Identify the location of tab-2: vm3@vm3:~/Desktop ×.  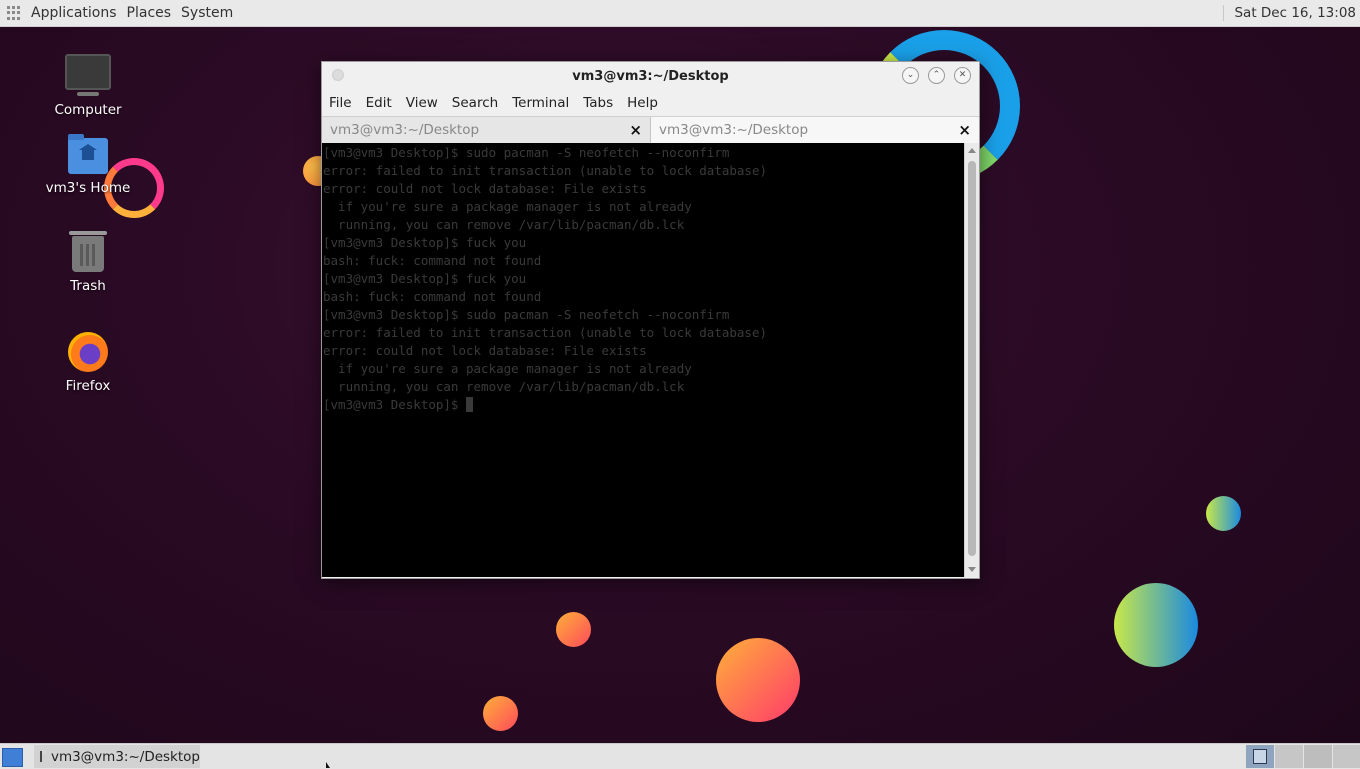
(815, 130).